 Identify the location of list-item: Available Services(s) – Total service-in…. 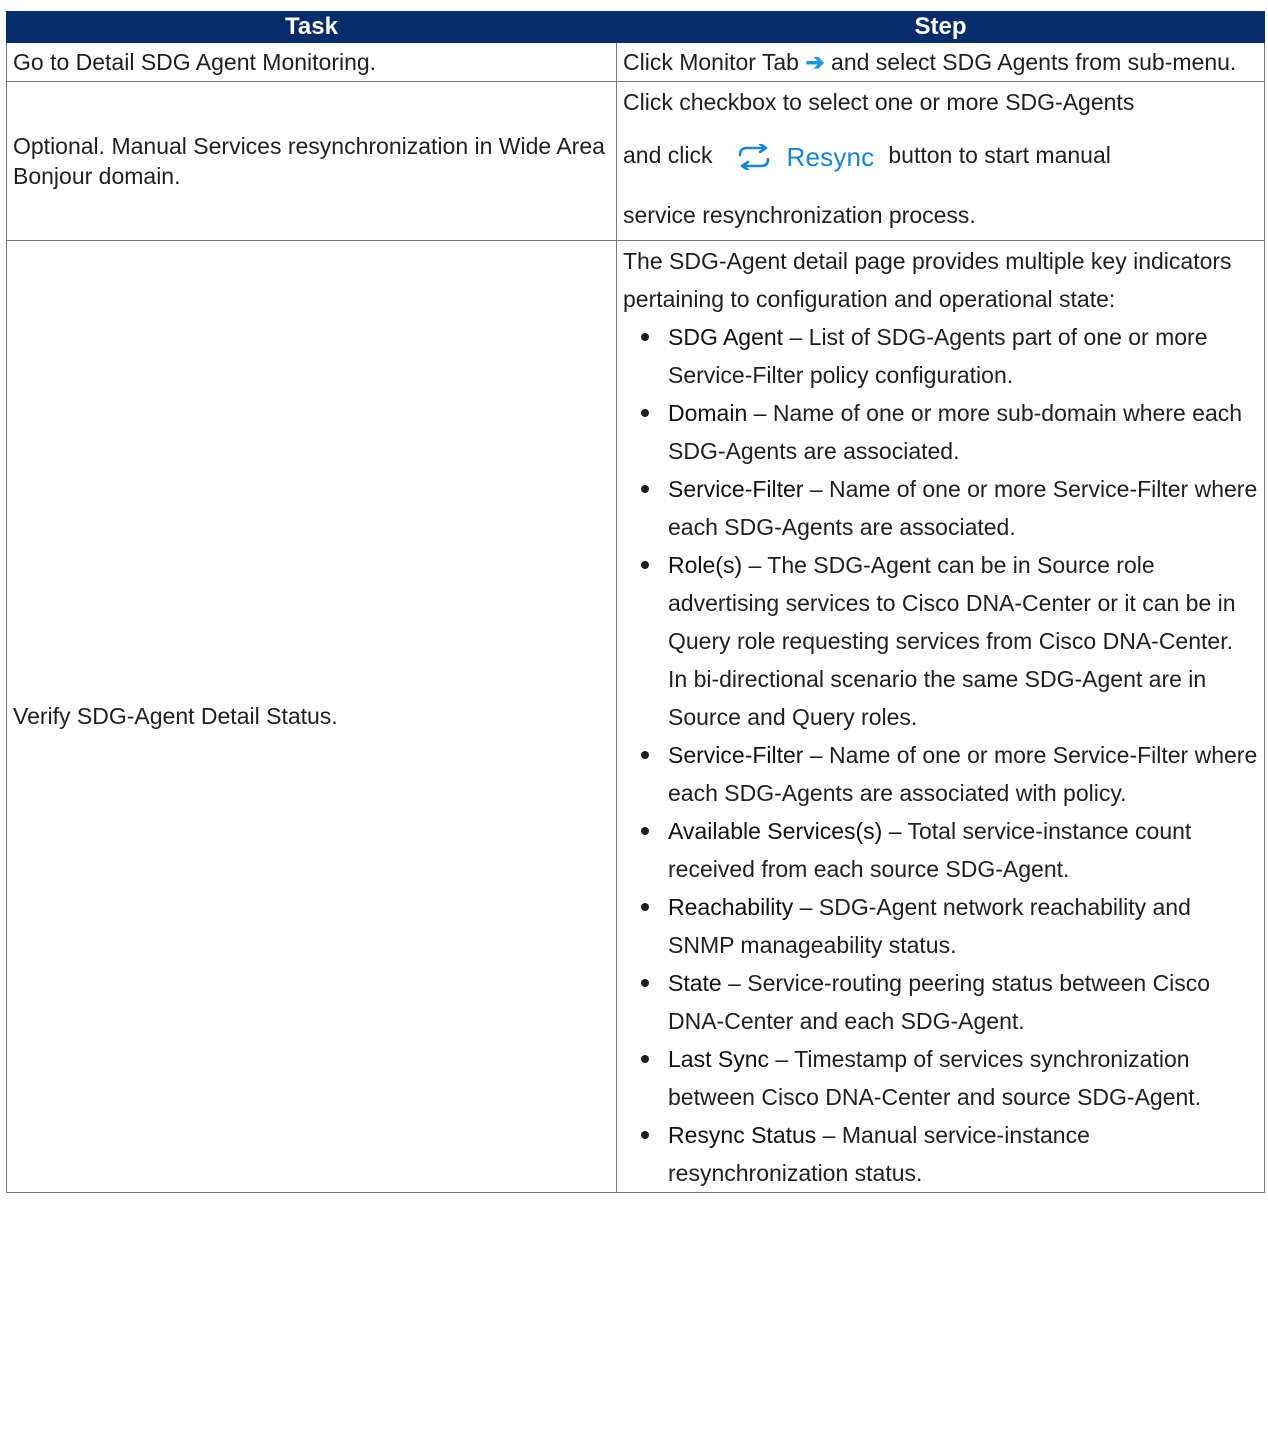
(949, 850).